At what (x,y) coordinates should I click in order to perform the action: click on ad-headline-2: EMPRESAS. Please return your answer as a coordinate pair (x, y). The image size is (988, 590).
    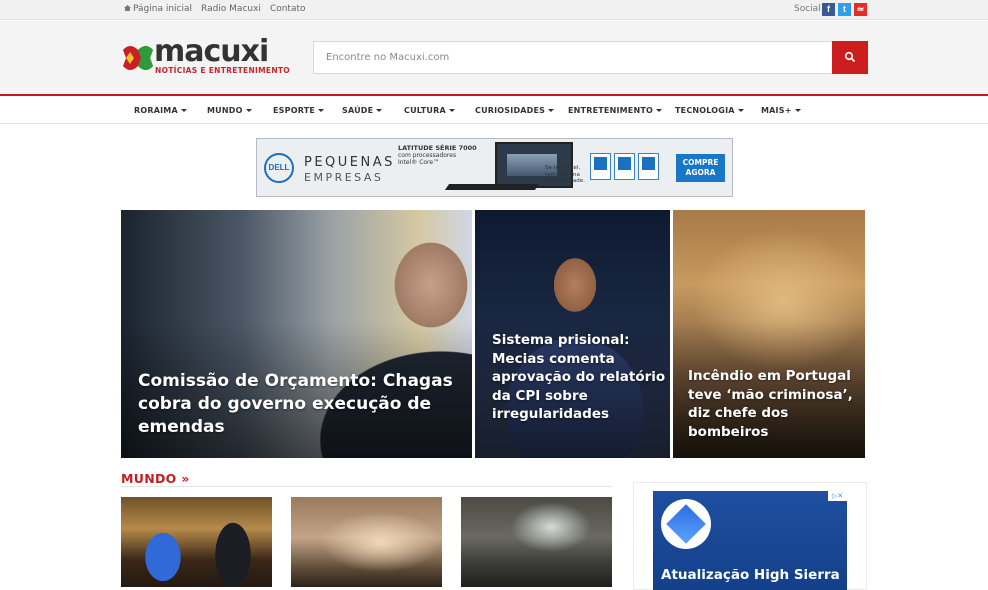
    Looking at the image, I should click on (344, 177).